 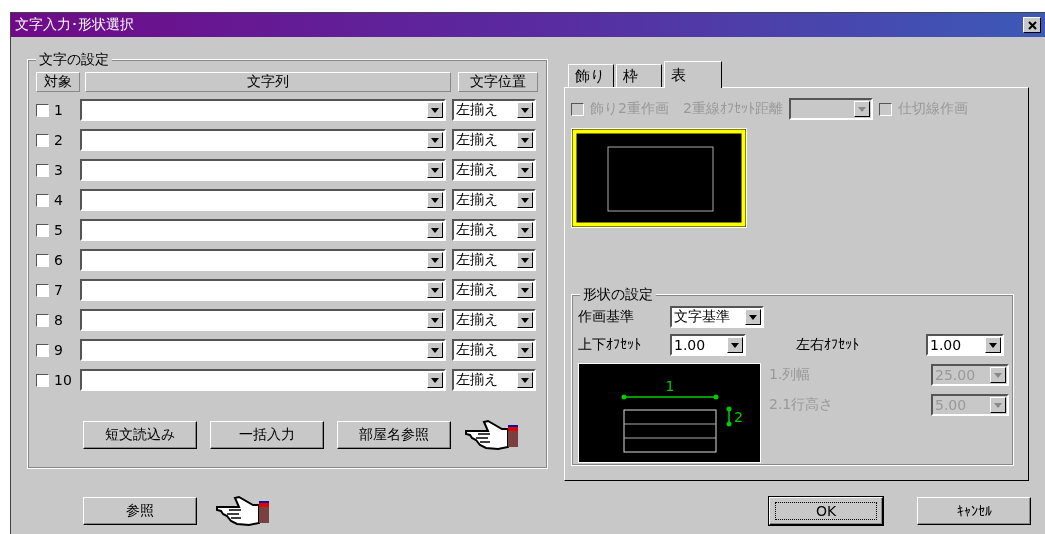 I want to click on browse-button: 参照, so click(x=140, y=511).